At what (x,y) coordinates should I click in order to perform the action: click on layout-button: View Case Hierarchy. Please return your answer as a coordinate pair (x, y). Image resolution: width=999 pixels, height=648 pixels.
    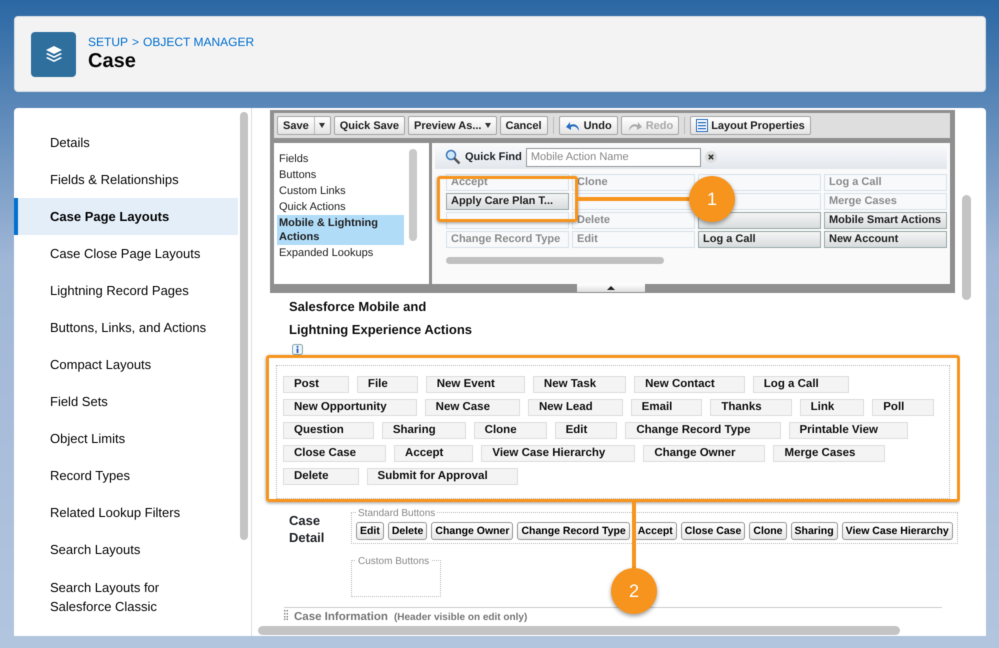
    Looking at the image, I should click on (897, 531).